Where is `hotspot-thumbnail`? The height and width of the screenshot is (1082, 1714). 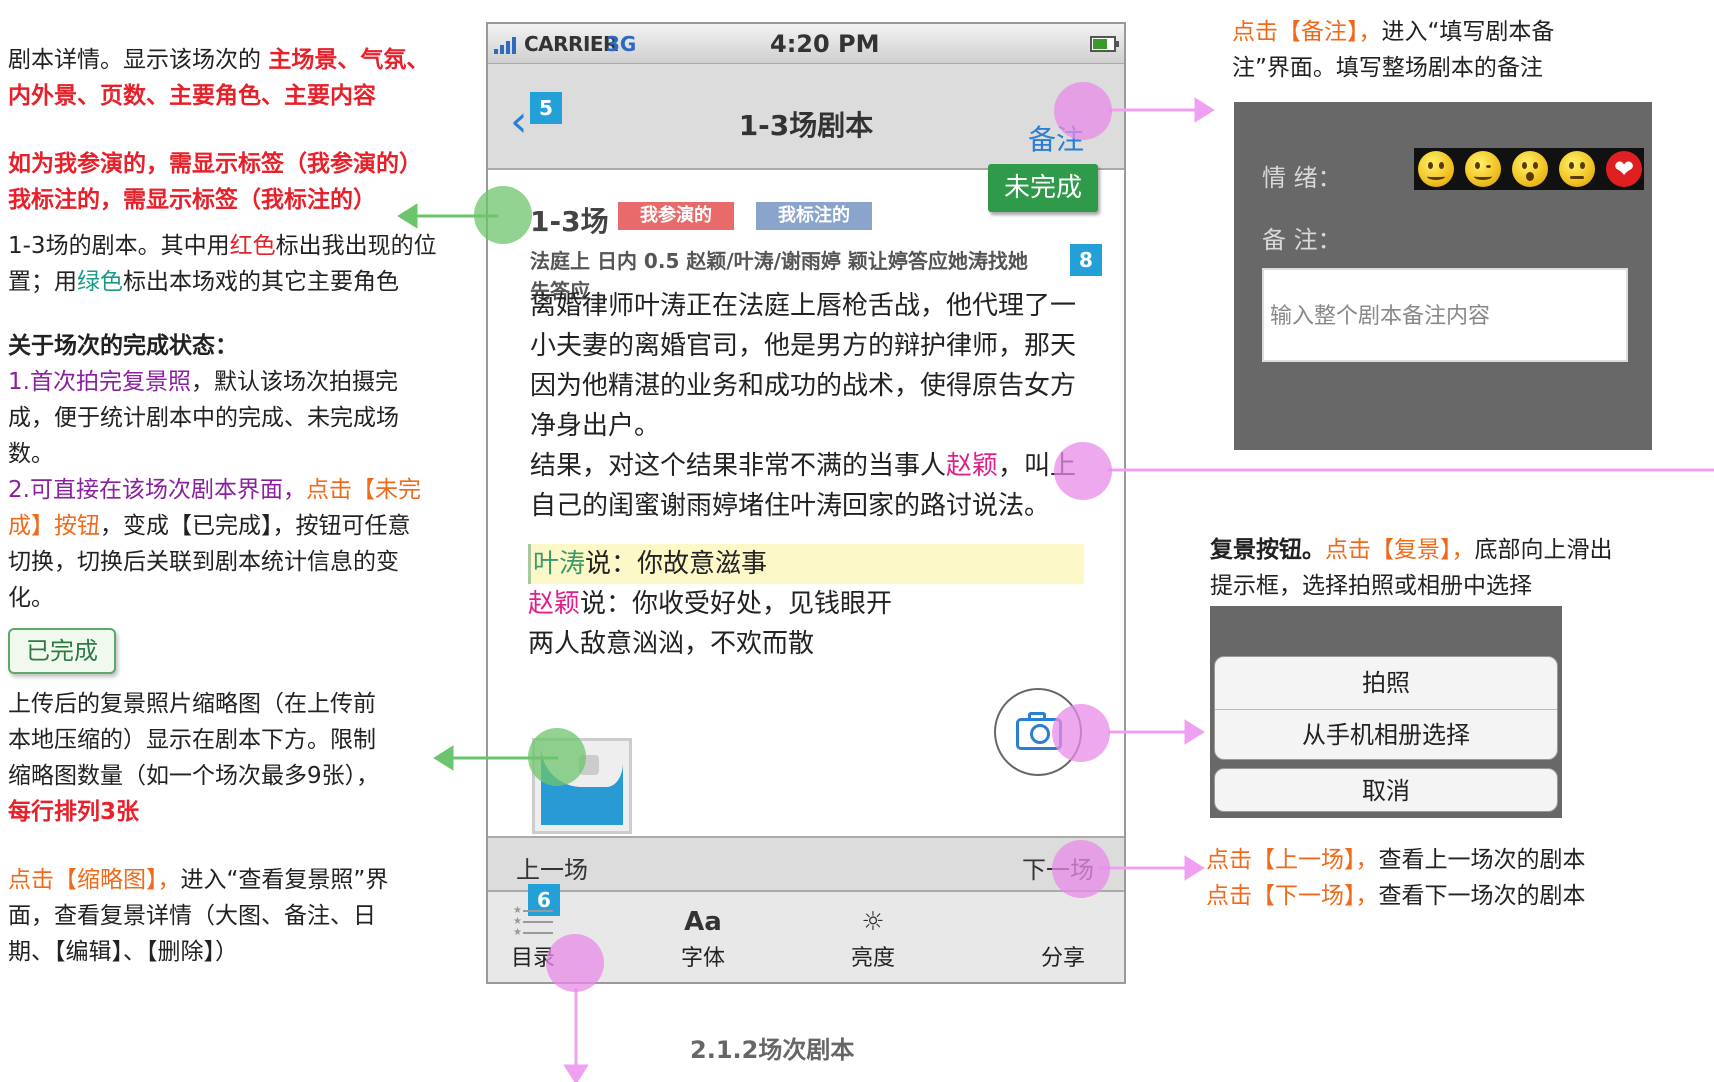 hotspot-thumbnail is located at coordinates (557, 757).